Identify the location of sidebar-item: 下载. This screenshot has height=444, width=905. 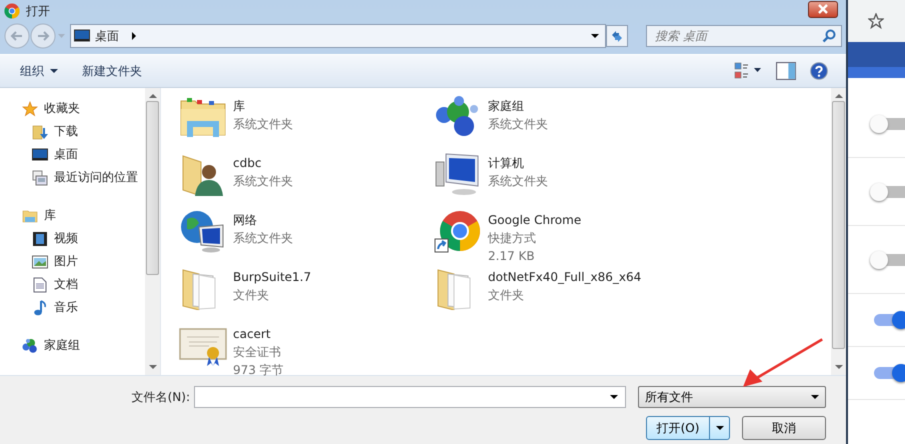
(72, 131).